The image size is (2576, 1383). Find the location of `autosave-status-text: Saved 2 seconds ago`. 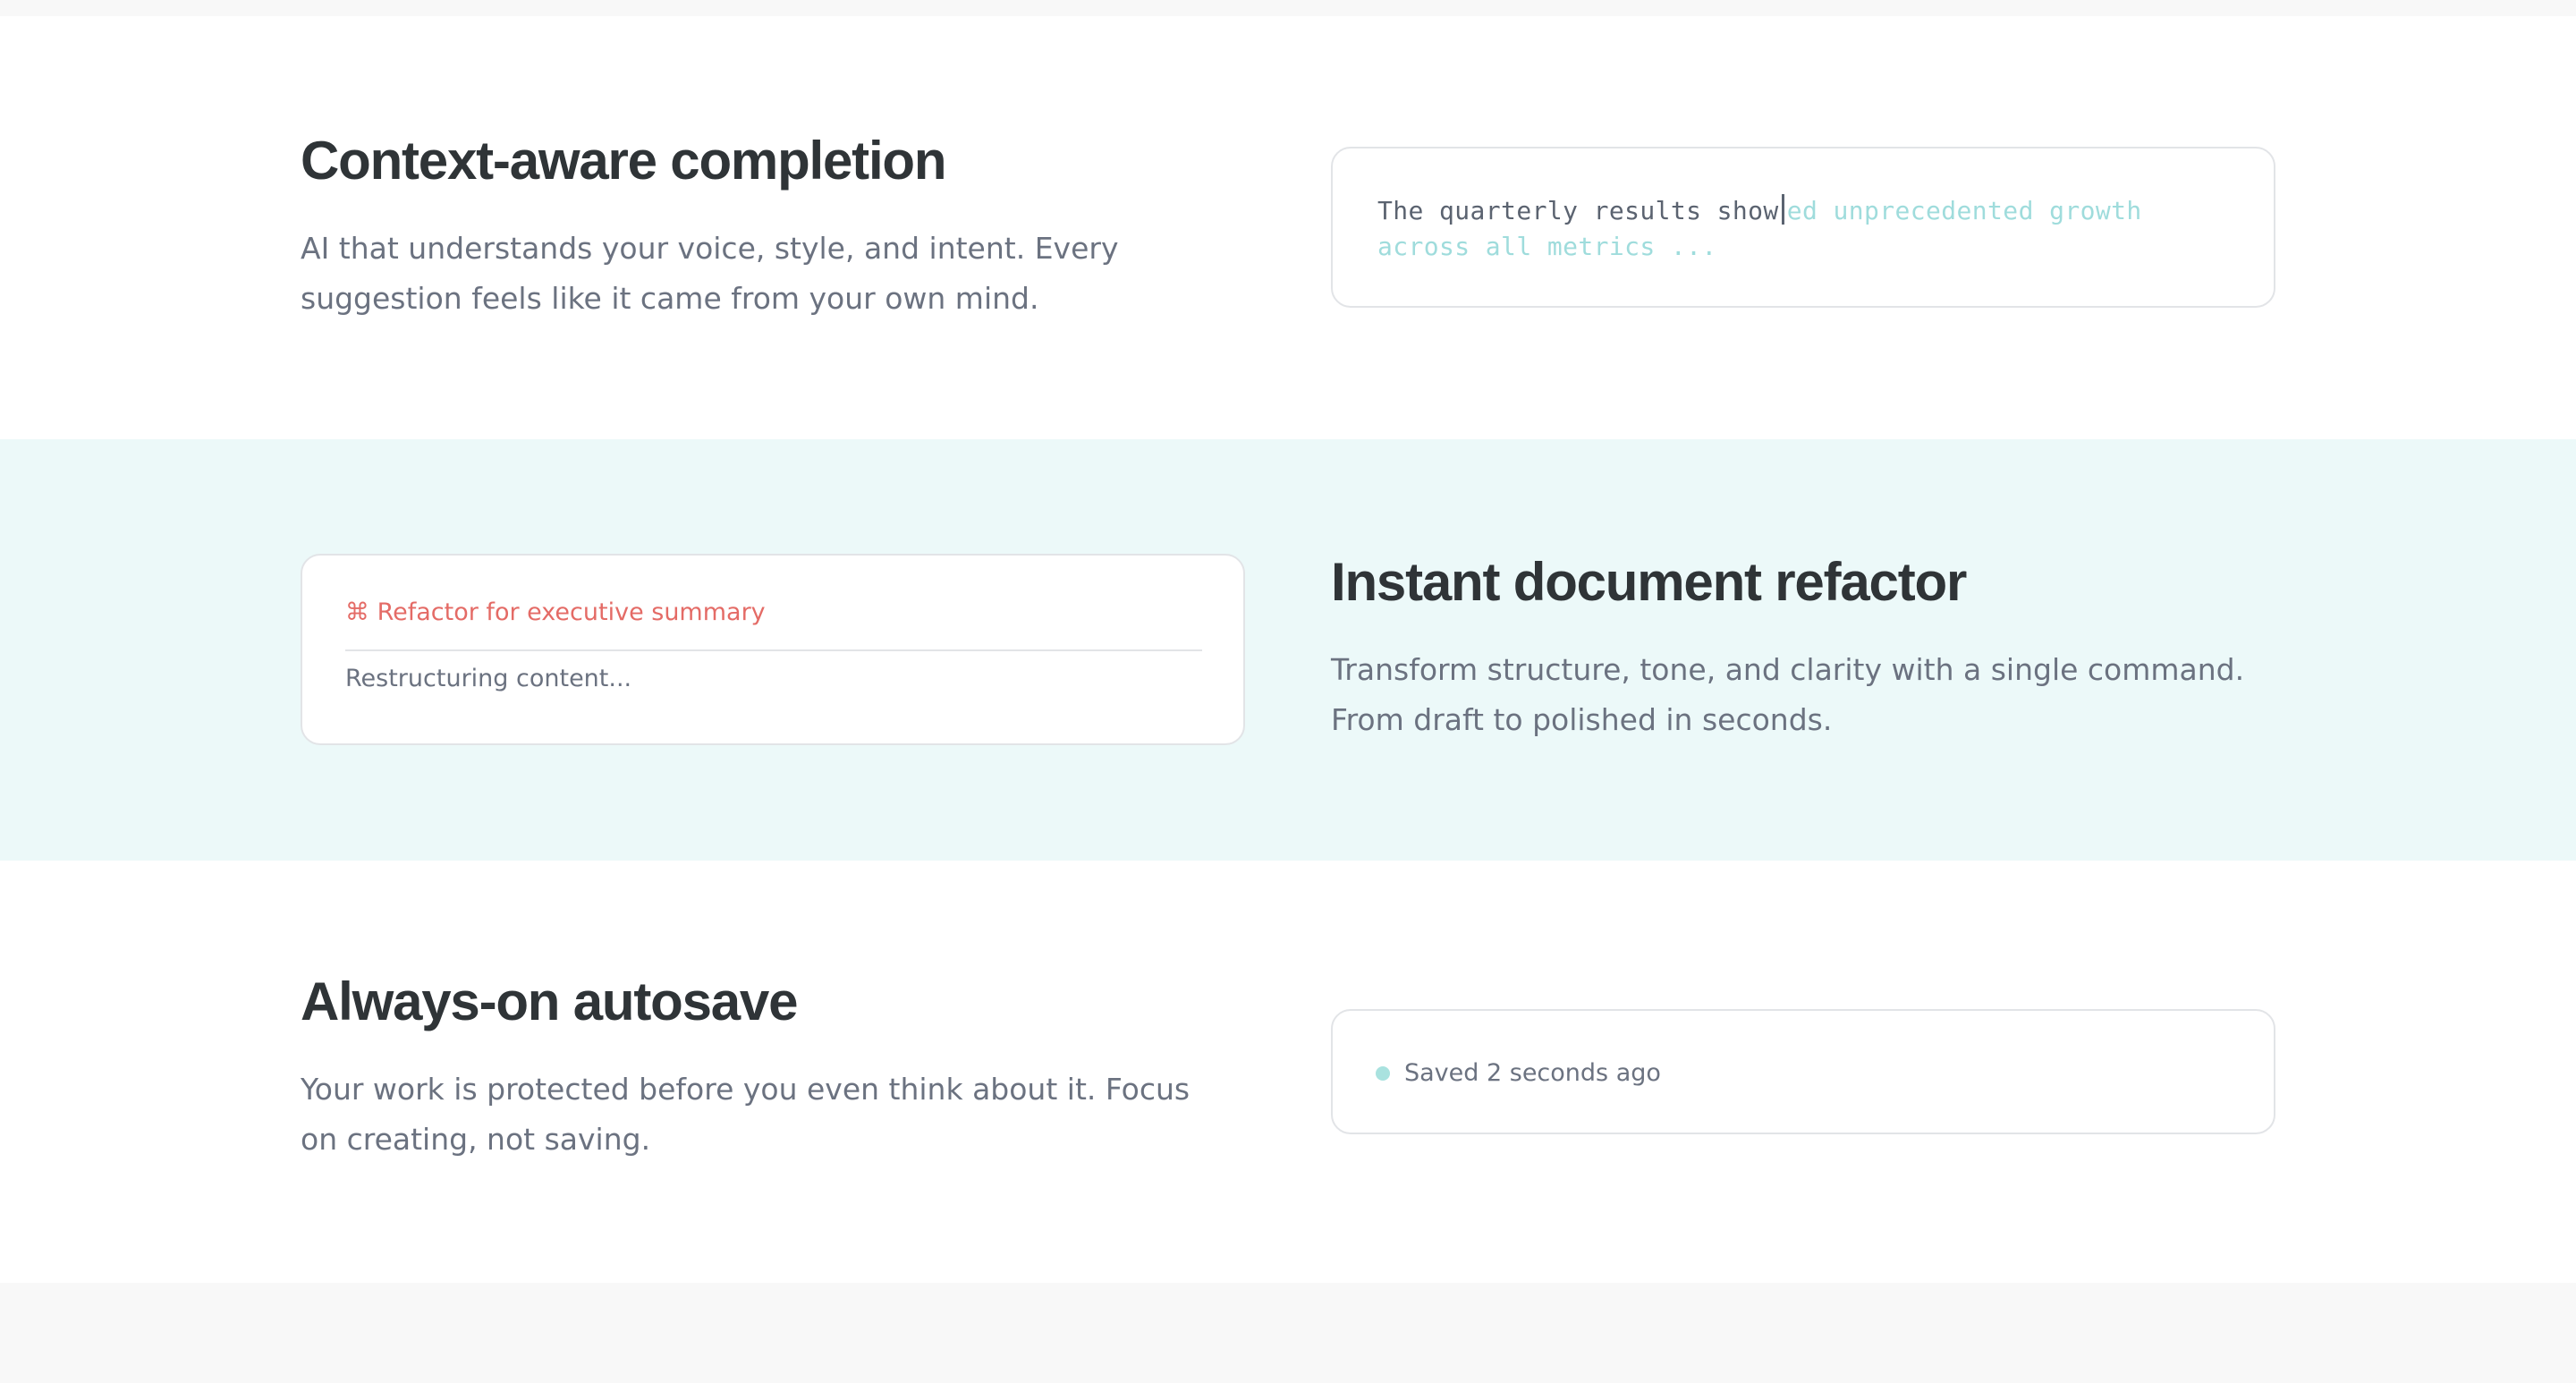

autosave-status-text: Saved 2 seconds ago is located at coordinates (1532, 1073).